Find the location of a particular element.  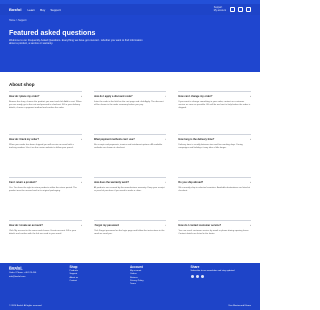

social-icons is located at coordinates (221, 277).